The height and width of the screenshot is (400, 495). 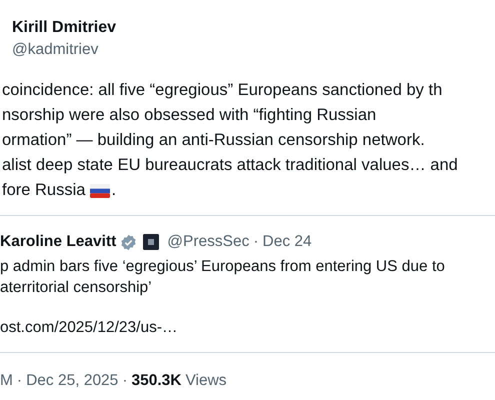 What do you see at coordinates (223, 267) in the screenshot?
I see `quote-text-line: p admin bars five ‘egregious’ Europeans from entering US due to` at bounding box center [223, 267].